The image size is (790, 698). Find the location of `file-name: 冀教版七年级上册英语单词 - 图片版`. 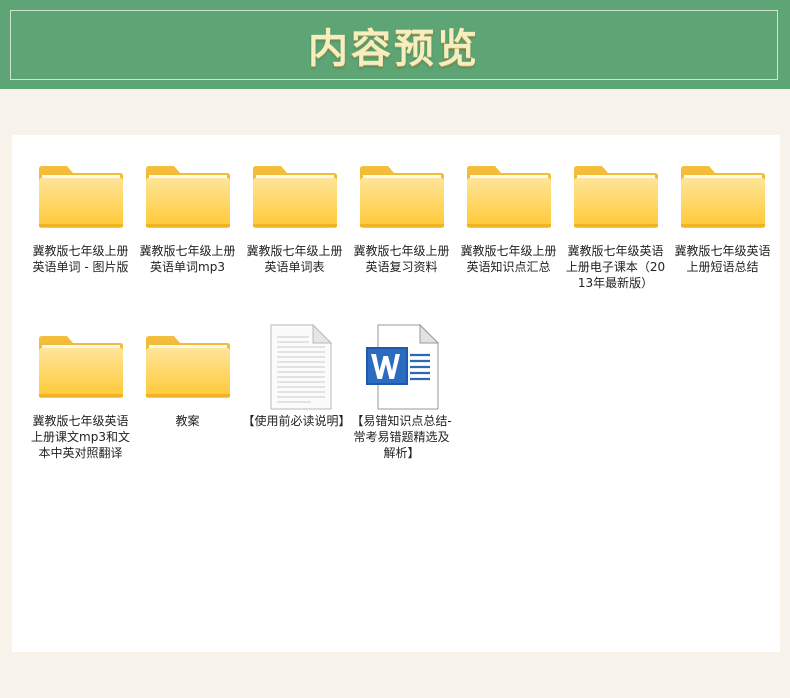

file-name: 冀教版七年级上册英语单词 - 图片版 is located at coordinates (80, 259).